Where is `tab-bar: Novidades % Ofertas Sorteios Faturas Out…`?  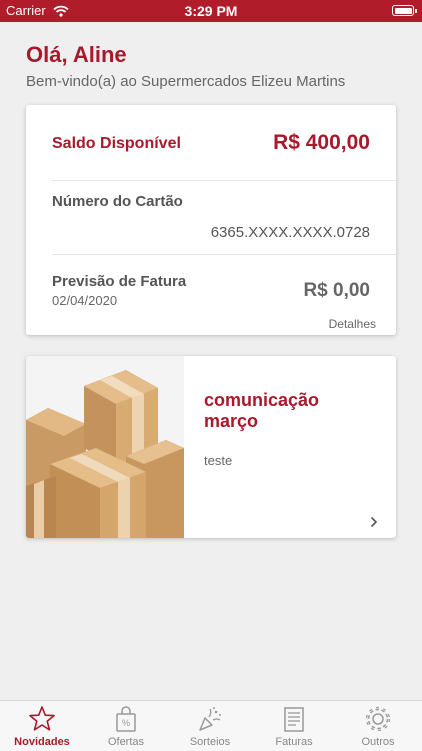 tab-bar: Novidades % Ofertas Sorteios Faturas Out… is located at coordinates (211, 725).